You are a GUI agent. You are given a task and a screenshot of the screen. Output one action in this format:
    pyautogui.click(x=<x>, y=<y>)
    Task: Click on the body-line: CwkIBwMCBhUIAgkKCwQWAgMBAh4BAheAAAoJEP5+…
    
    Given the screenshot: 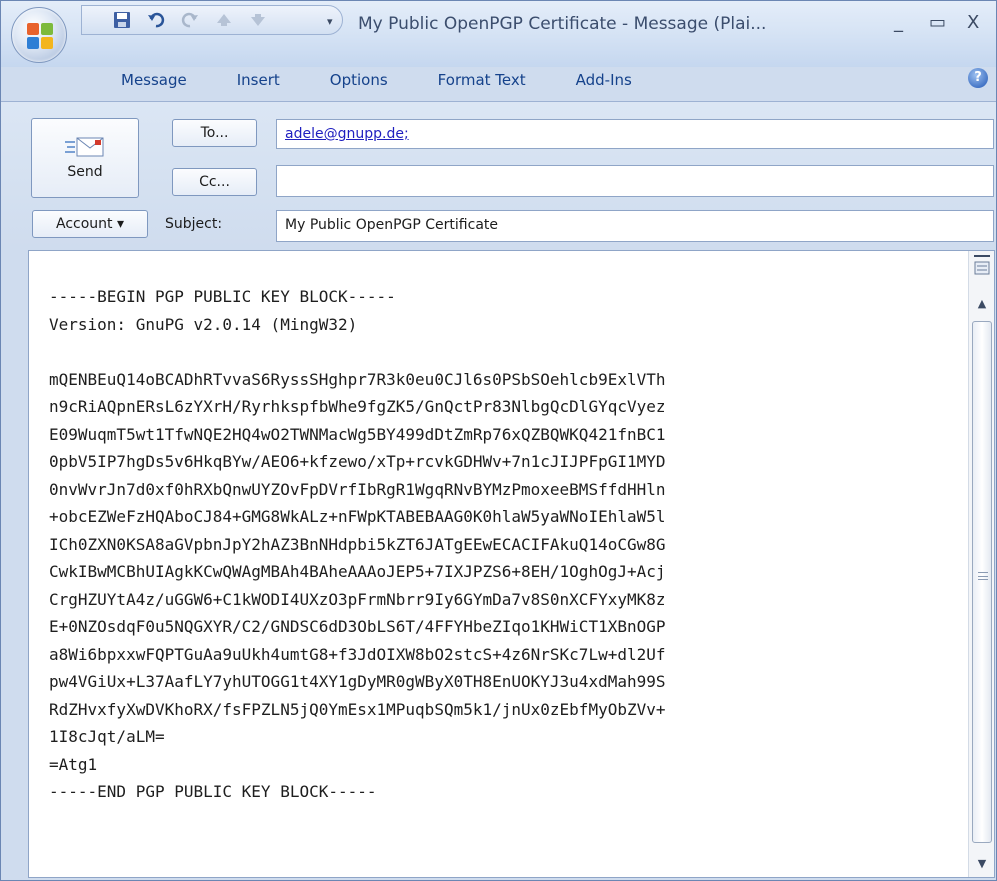 What is the action you would take?
    pyautogui.click(x=357, y=571)
    